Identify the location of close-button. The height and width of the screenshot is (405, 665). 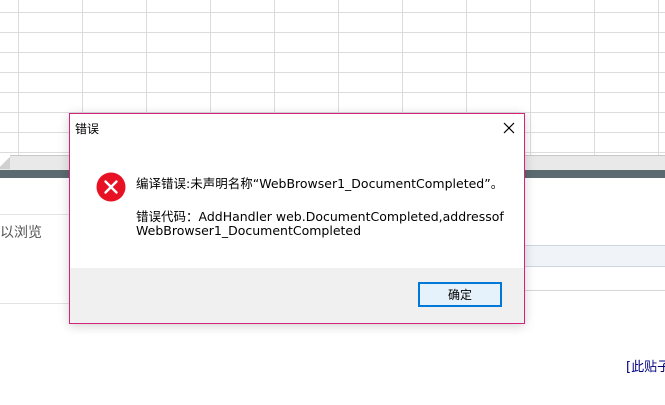
(509, 128).